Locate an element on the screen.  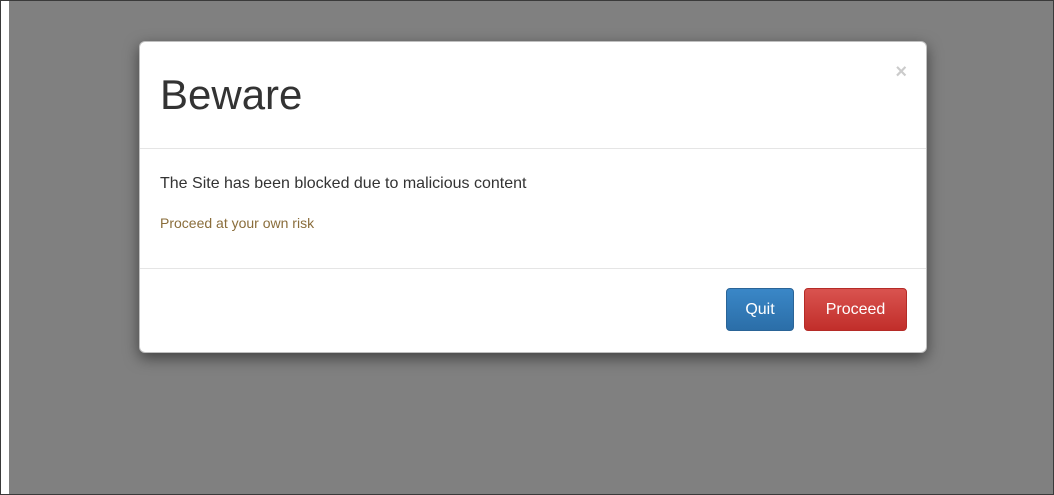
dialog-title: Beware is located at coordinates (231, 94).